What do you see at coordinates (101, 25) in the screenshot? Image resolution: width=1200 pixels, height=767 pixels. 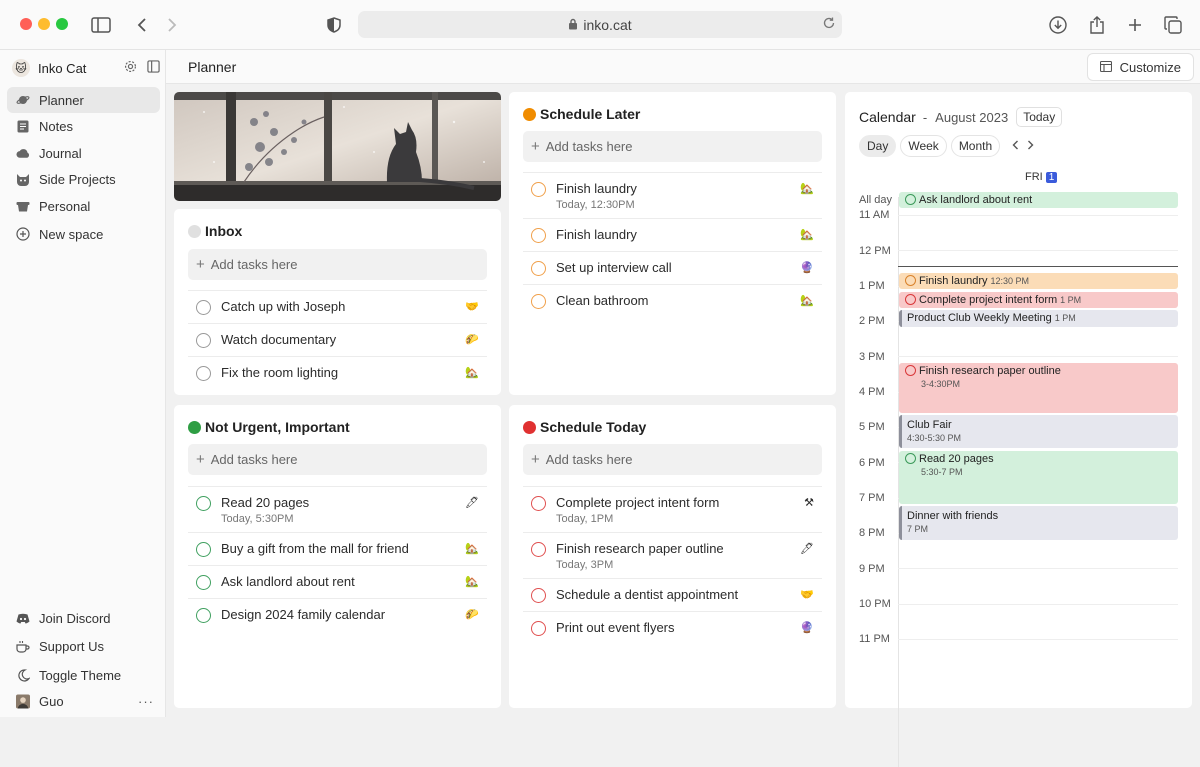 I see `sidebar-toggle-icon` at bounding box center [101, 25].